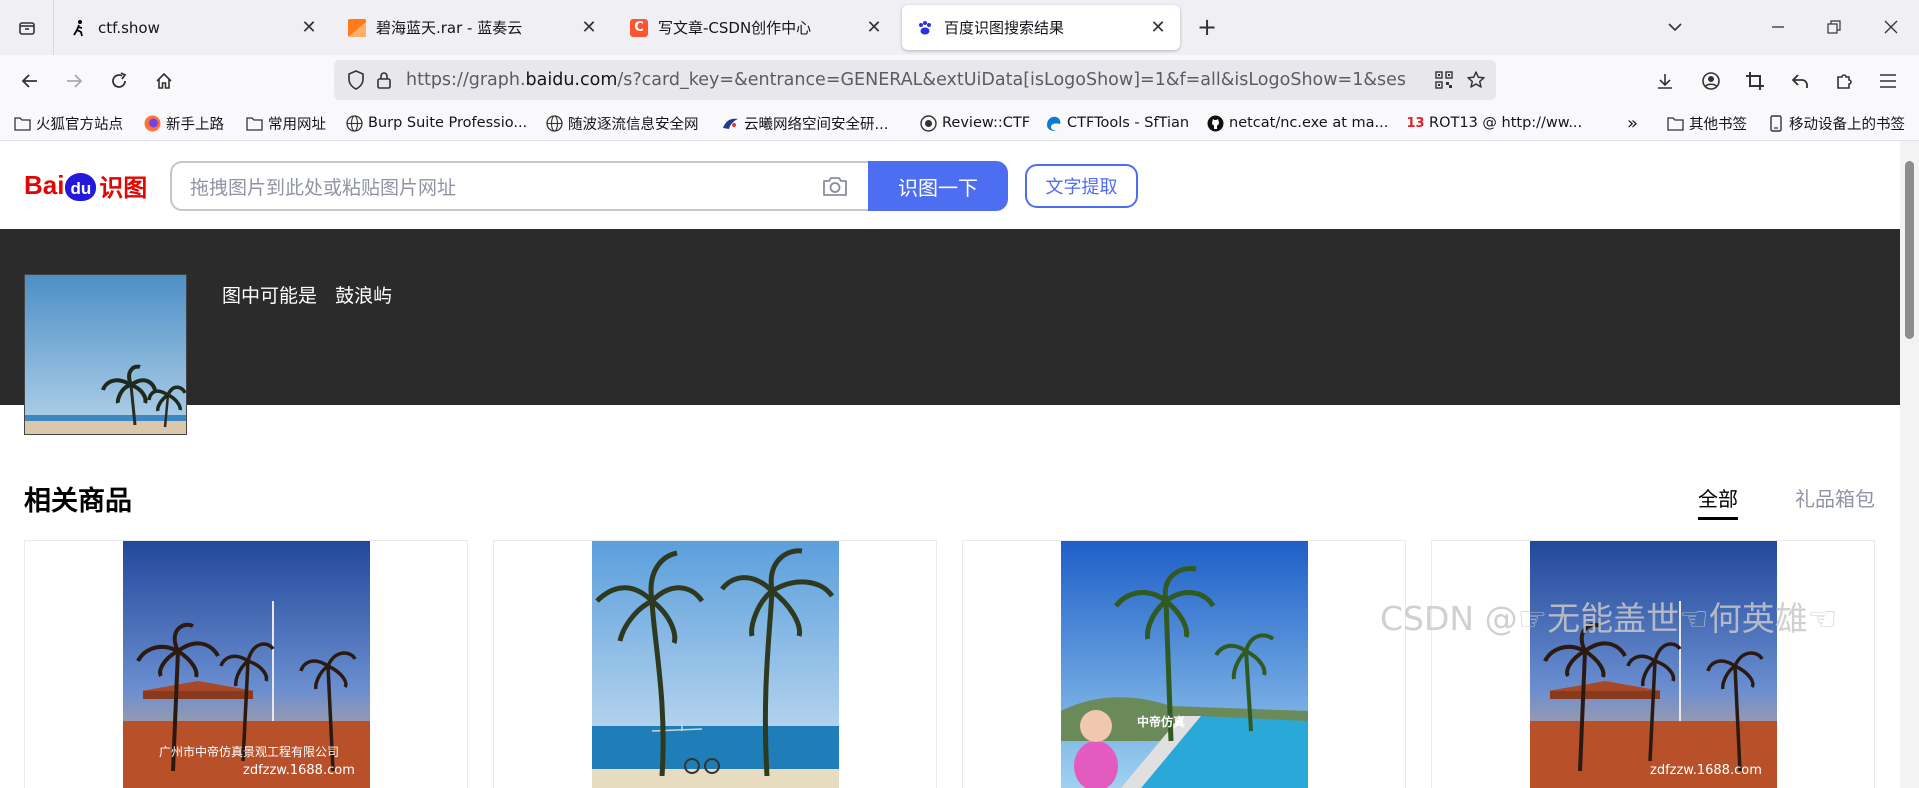  I want to click on bookmark-item: 随波逐流信息安全网, so click(622, 123).